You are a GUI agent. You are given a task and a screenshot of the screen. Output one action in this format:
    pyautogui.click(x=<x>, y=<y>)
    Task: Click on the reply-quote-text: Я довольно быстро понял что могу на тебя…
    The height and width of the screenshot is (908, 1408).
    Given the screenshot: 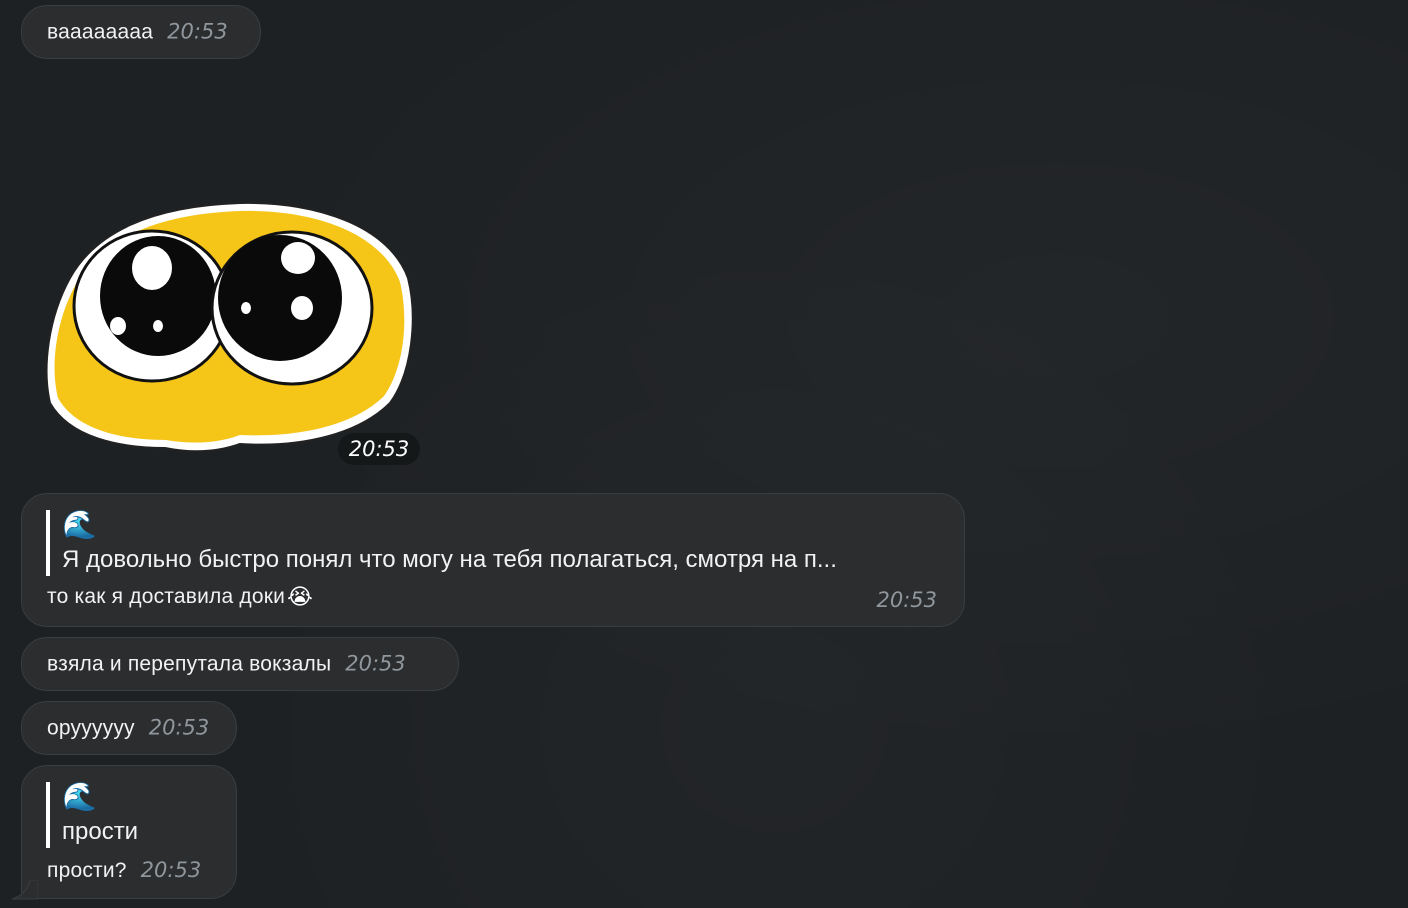 What is the action you would take?
    pyautogui.click(x=449, y=559)
    